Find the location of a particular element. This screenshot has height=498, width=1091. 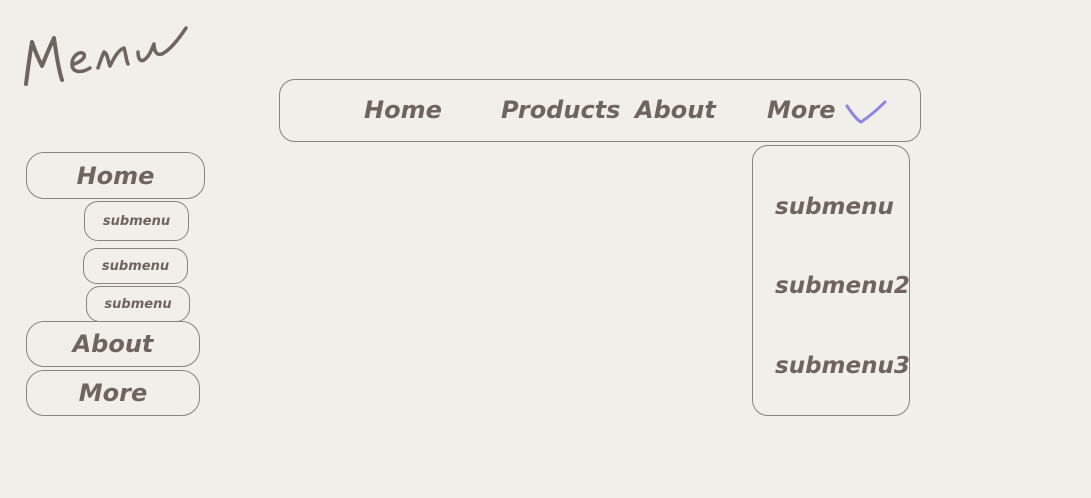

more-dropdown-menu: submenu submenu2 submenu3 is located at coordinates (831, 280).